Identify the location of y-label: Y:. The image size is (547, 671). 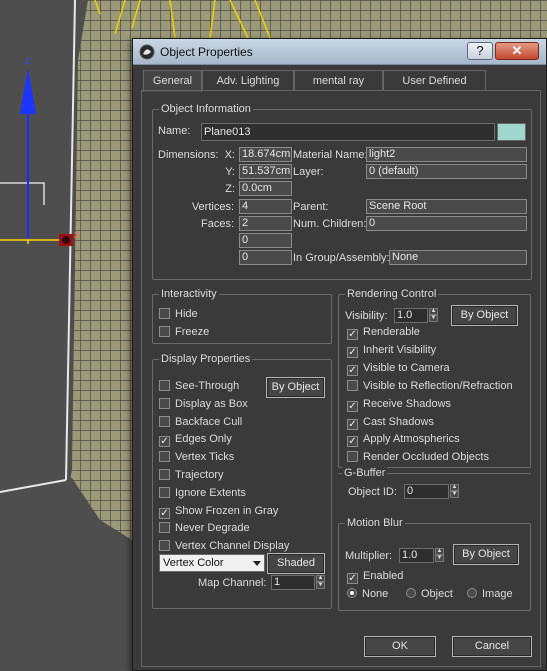
(230, 172).